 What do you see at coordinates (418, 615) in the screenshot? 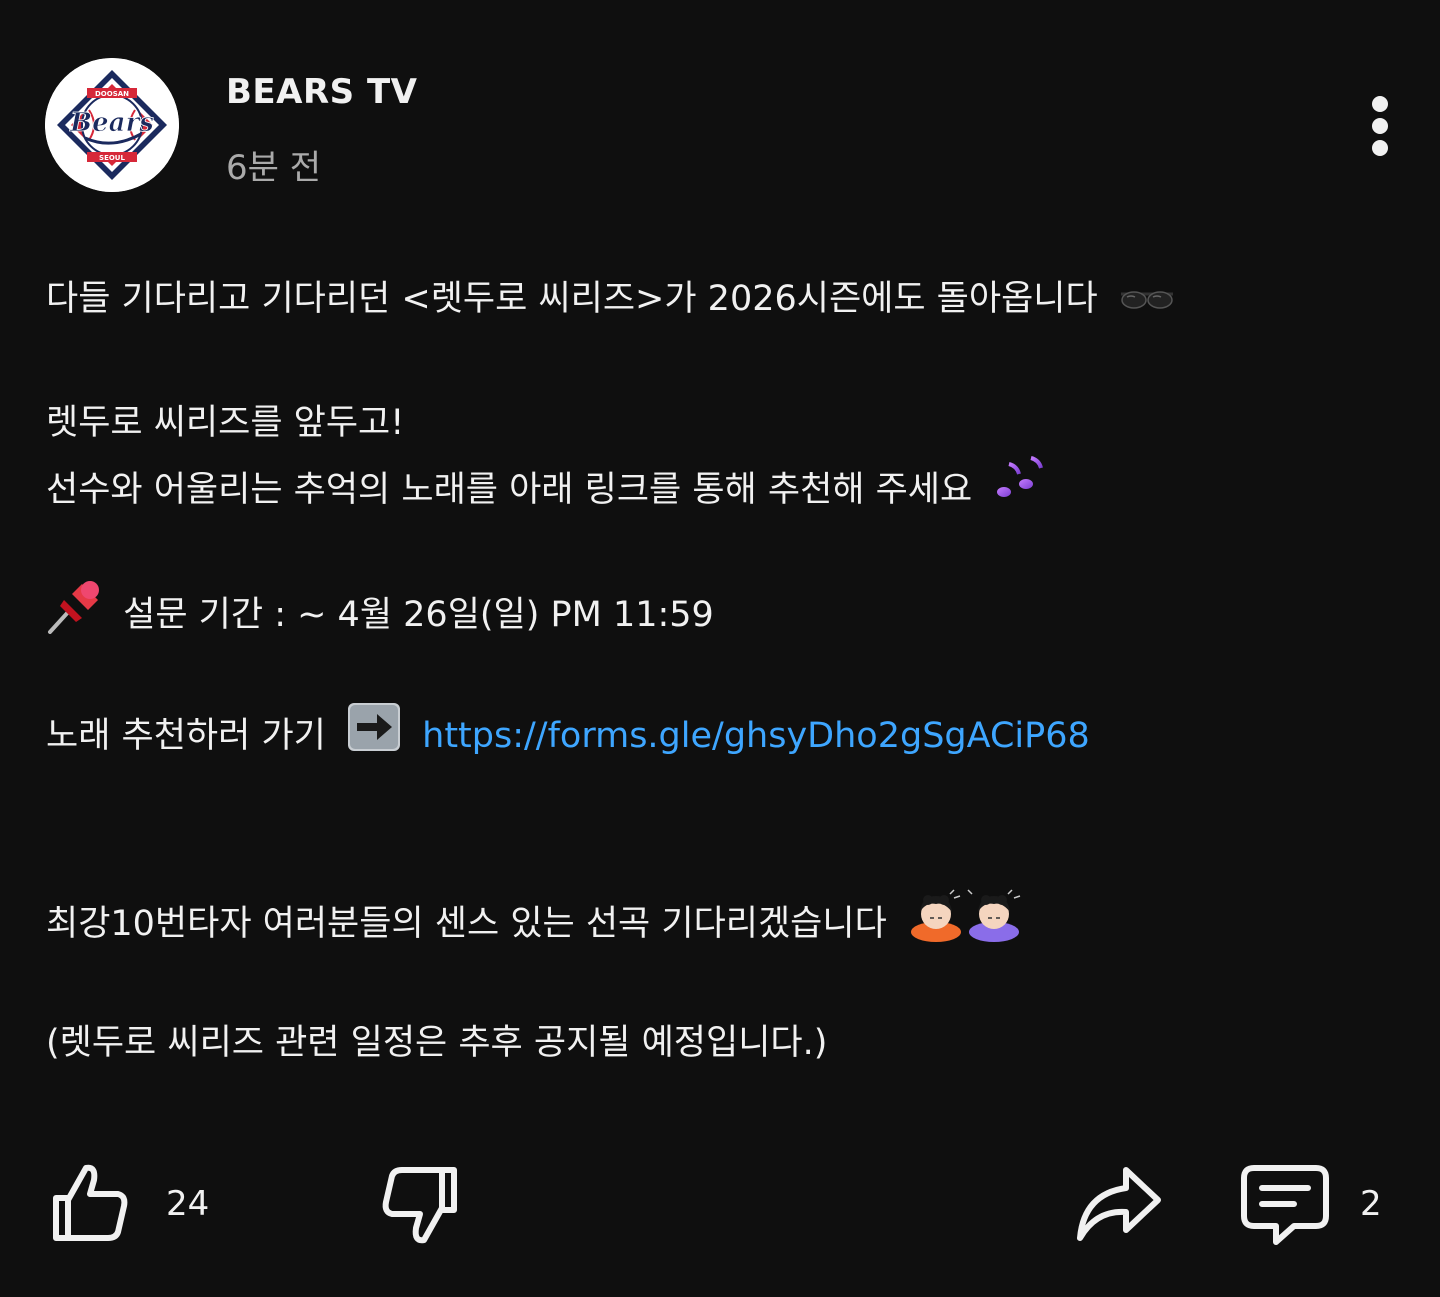
I see `survey-period: 설문 기간 : ~ 4월 26일(일) PM 11:59` at bounding box center [418, 615].